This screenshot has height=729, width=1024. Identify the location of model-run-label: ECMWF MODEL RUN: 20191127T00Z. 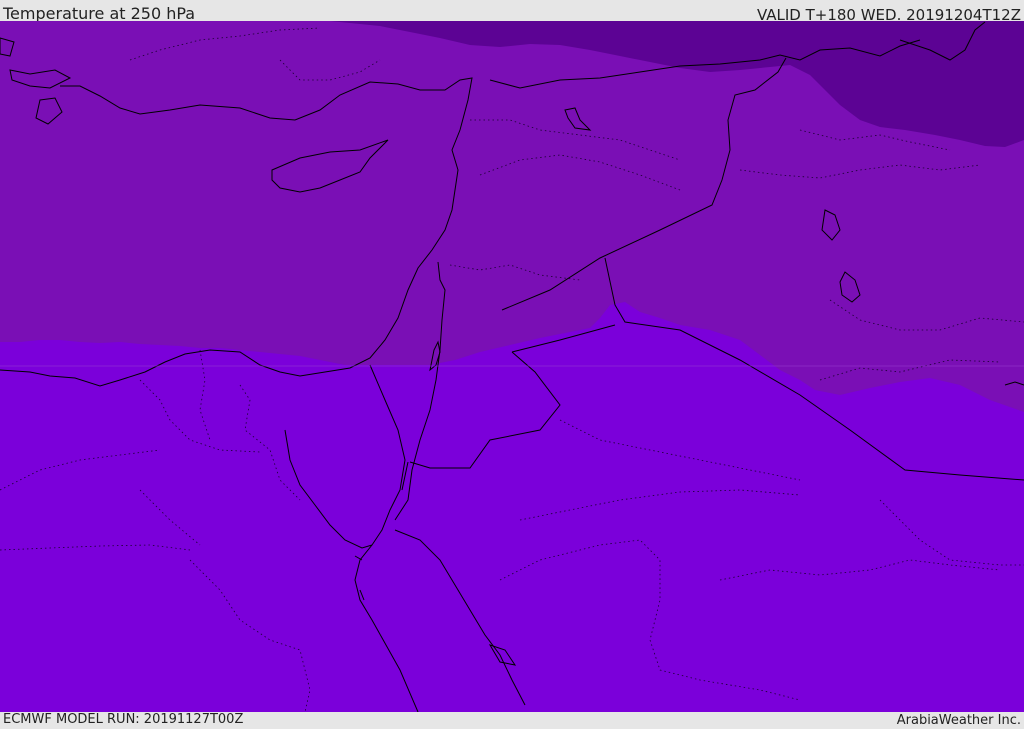
(123, 719).